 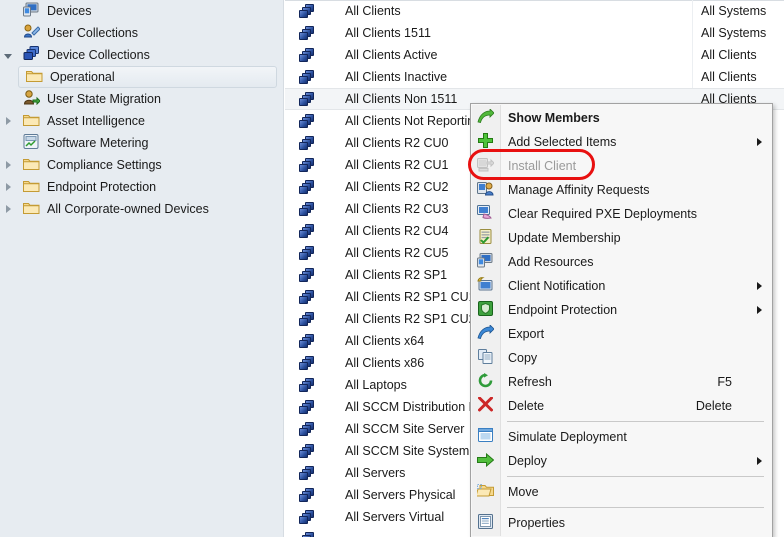 I want to click on sidebar-item-operational: Operational, so click(x=147, y=77).